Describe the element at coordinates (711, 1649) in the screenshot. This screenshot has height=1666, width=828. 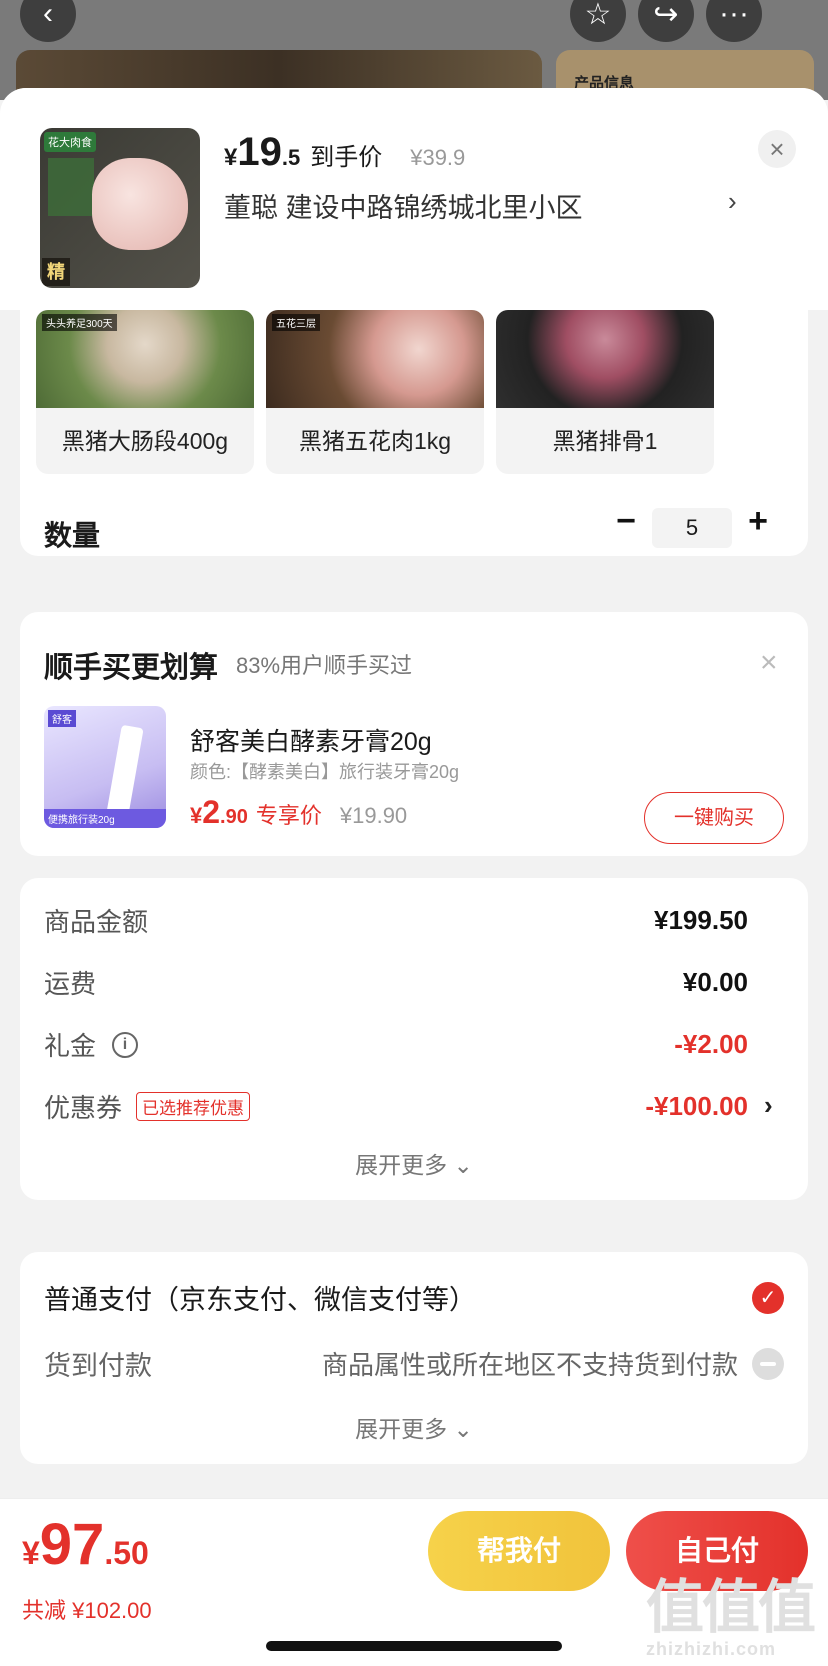
I see `watermark-url: zhizhizhi.com` at that location.